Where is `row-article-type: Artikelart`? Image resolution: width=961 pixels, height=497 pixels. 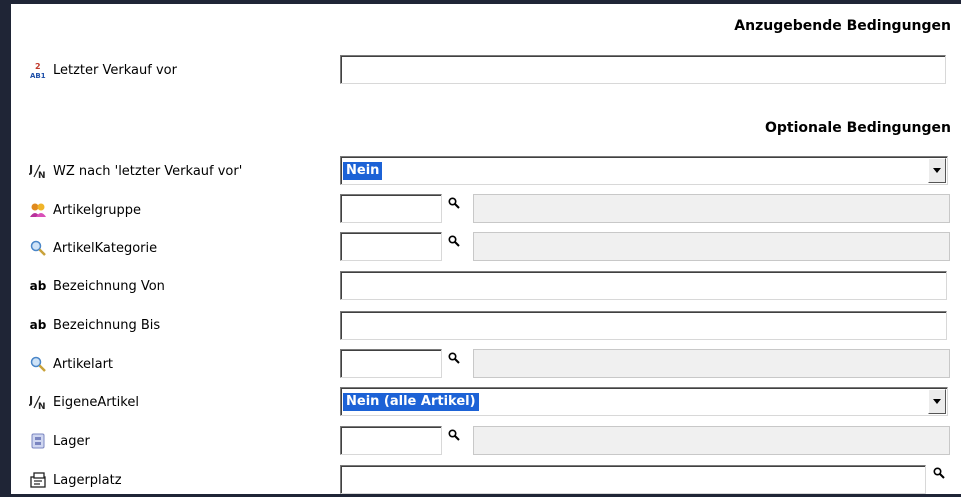
row-article-type: Artikelart is located at coordinates (486, 364).